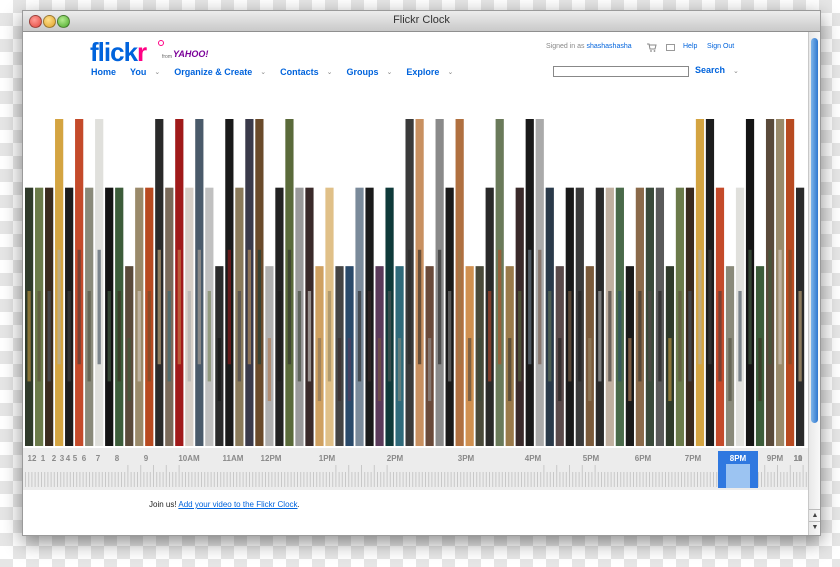 The height and width of the screenshot is (567, 840). What do you see at coordinates (68, 458) in the screenshot?
I see `timeline-hour-label: 4` at bounding box center [68, 458].